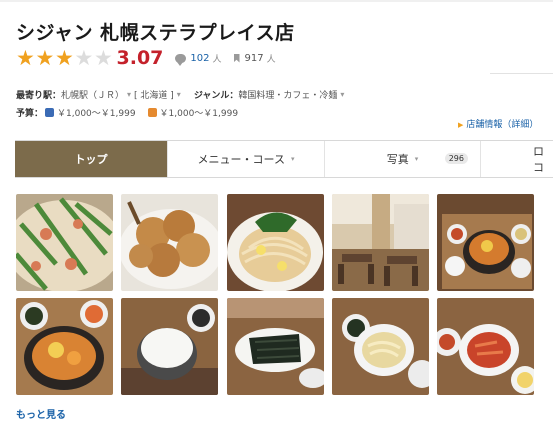  Describe the element at coordinates (275, 346) in the screenshot. I see `photo-seaweed-plate` at that location.